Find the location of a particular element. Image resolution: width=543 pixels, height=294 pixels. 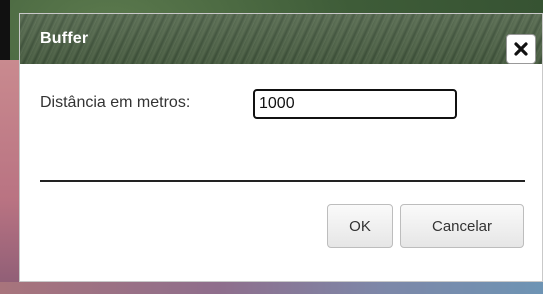

close-button is located at coordinates (521, 49).